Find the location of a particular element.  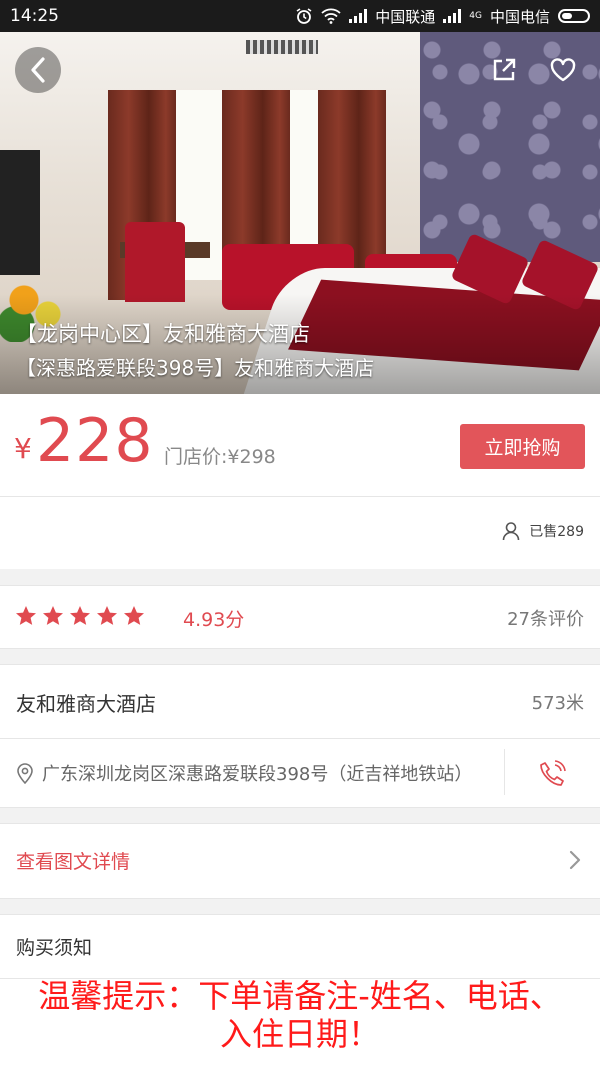

ceiling-vent is located at coordinates (282, 47).